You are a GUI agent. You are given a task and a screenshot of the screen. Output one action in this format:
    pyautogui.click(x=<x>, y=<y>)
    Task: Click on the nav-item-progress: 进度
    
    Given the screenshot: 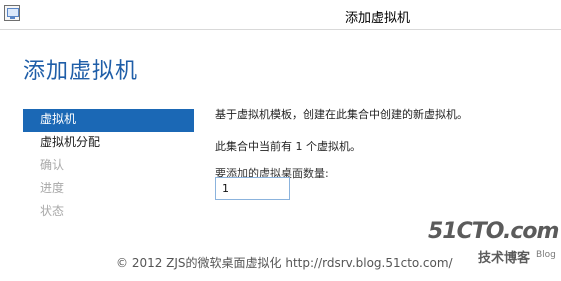 What is the action you would take?
    pyautogui.click(x=52, y=188)
    